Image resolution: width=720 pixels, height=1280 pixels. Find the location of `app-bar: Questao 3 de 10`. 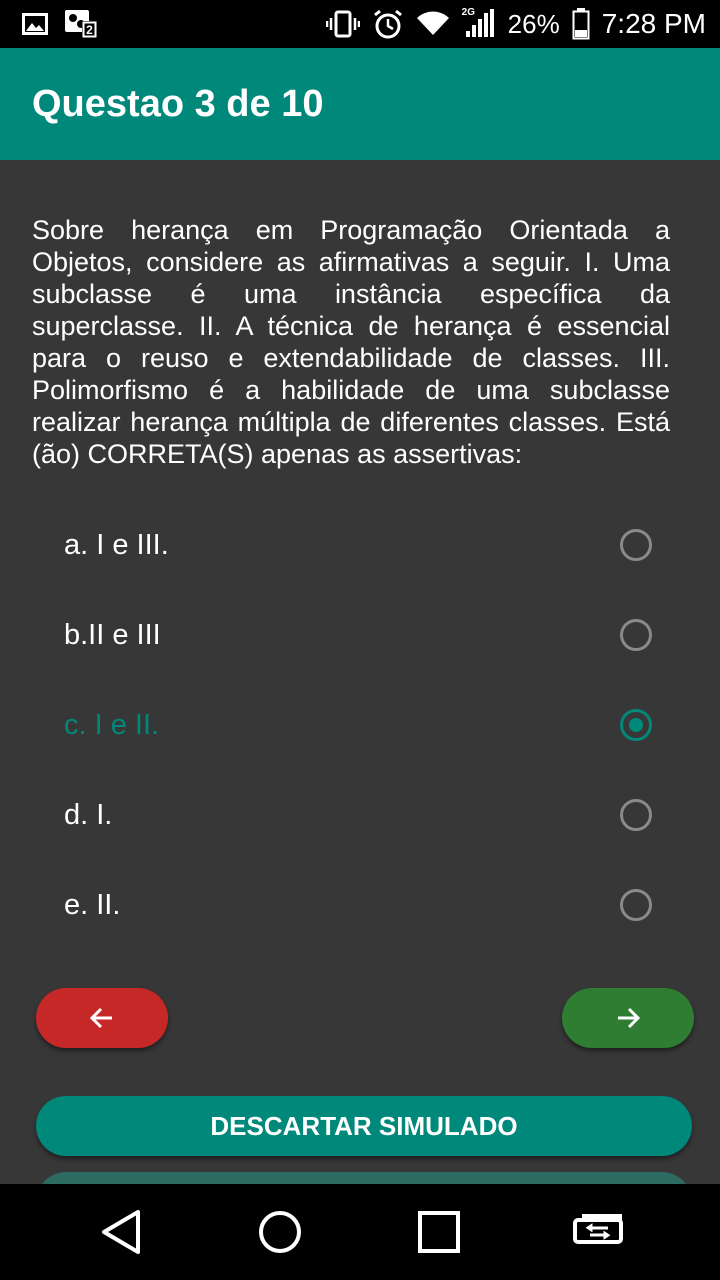

app-bar: Questao 3 de 10 is located at coordinates (360, 104).